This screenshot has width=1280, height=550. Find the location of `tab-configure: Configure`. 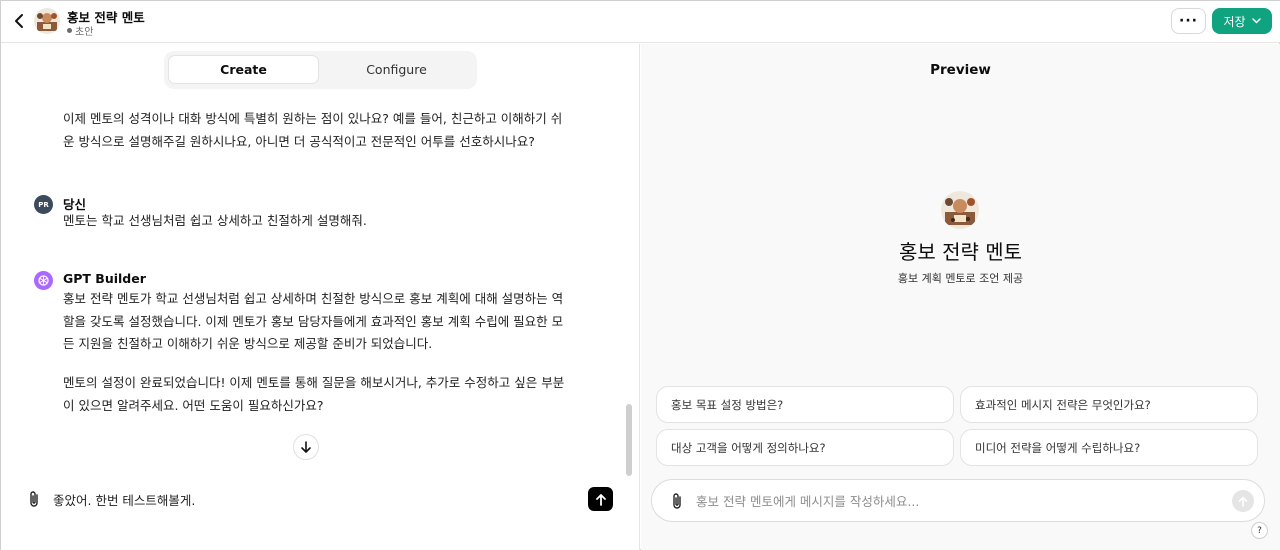

tab-configure: Configure is located at coordinates (396, 69).